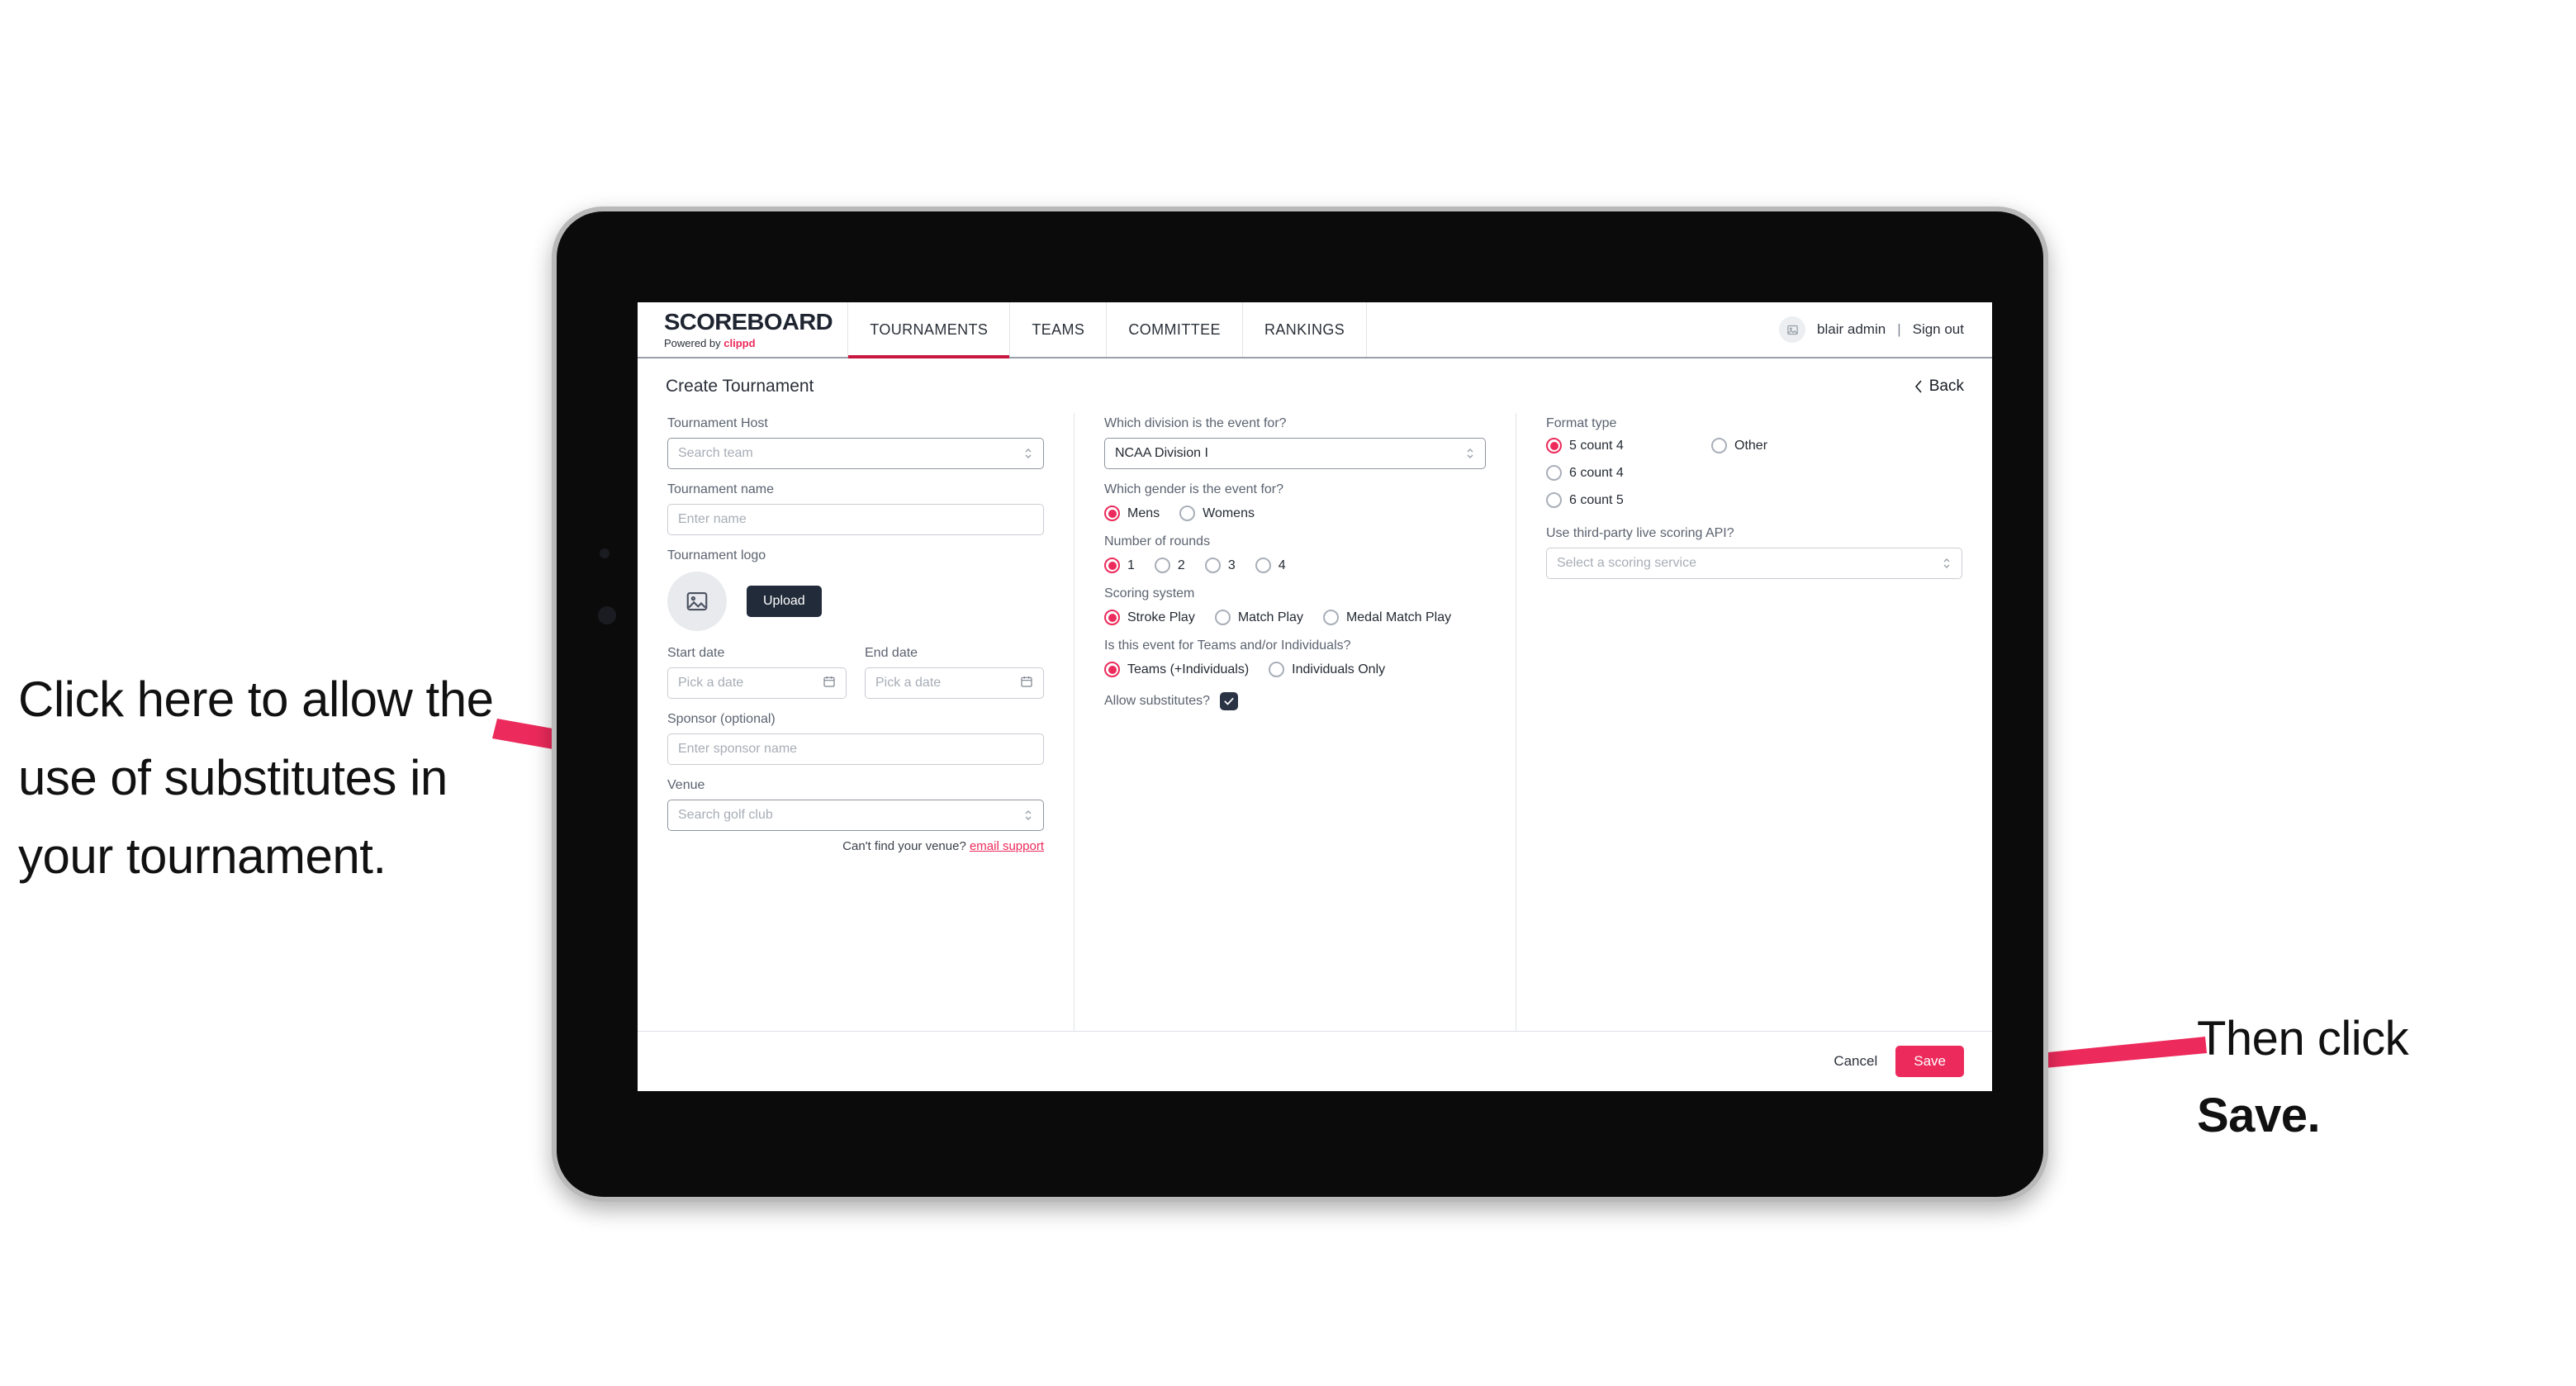 This screenshot has width=2576, height=1386. Describe the element at coordinates (605, 553) in the screenshot. I see `device-sensor-dot` at that location.